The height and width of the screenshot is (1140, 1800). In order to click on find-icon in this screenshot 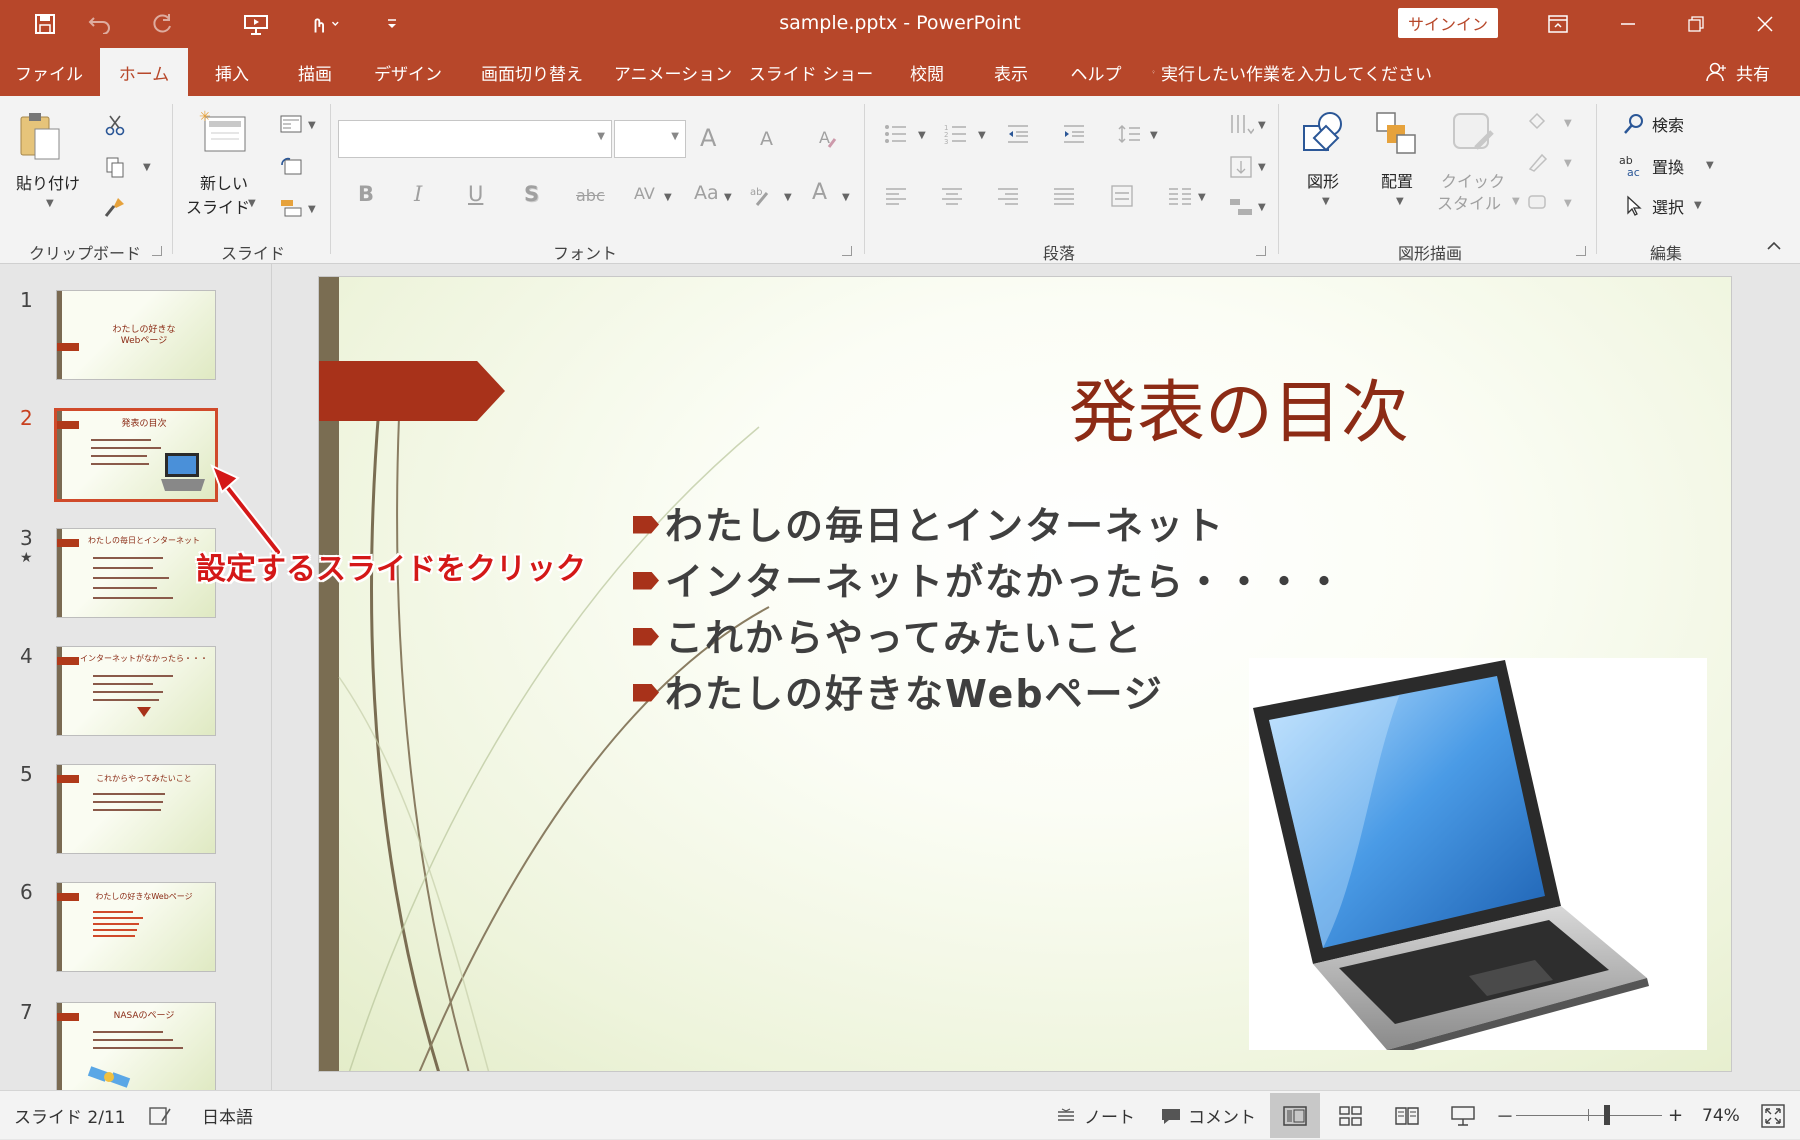, I will do `click(1634, 124)`.